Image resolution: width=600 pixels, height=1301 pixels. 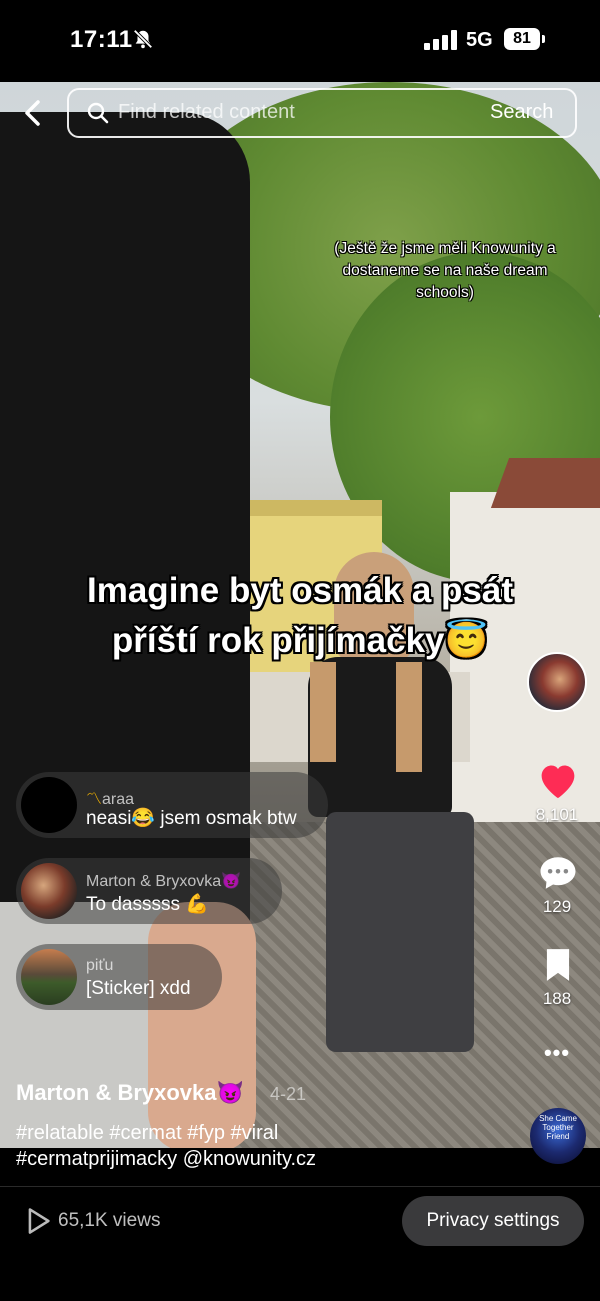 What do you see at coordinates (98, 113) in the screenshot?
I see `search-icon` at bounding box center [98, 113].